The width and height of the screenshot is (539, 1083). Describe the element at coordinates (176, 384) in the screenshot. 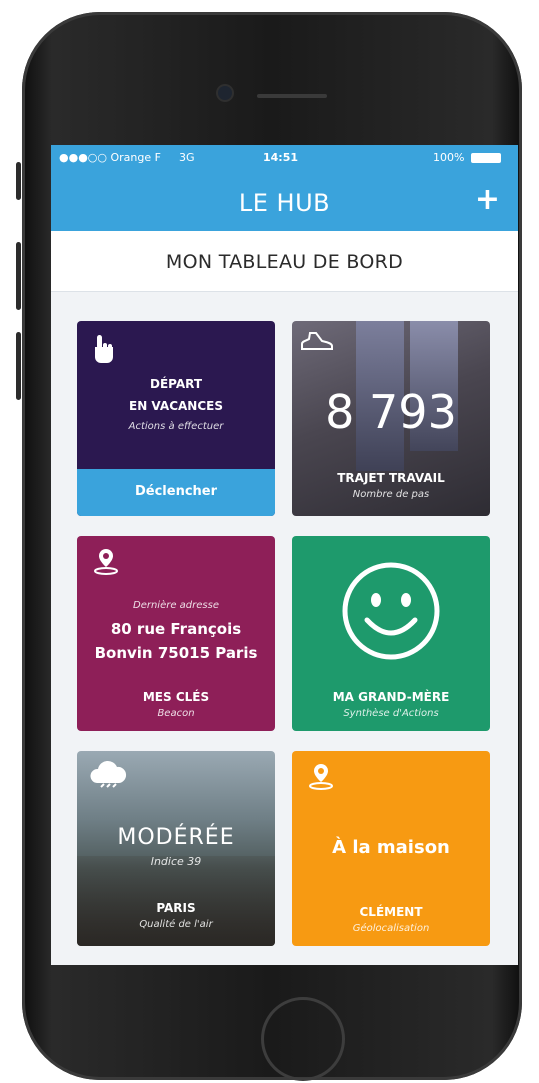

I see `vacation-title-line1: DÉPART` at that location.